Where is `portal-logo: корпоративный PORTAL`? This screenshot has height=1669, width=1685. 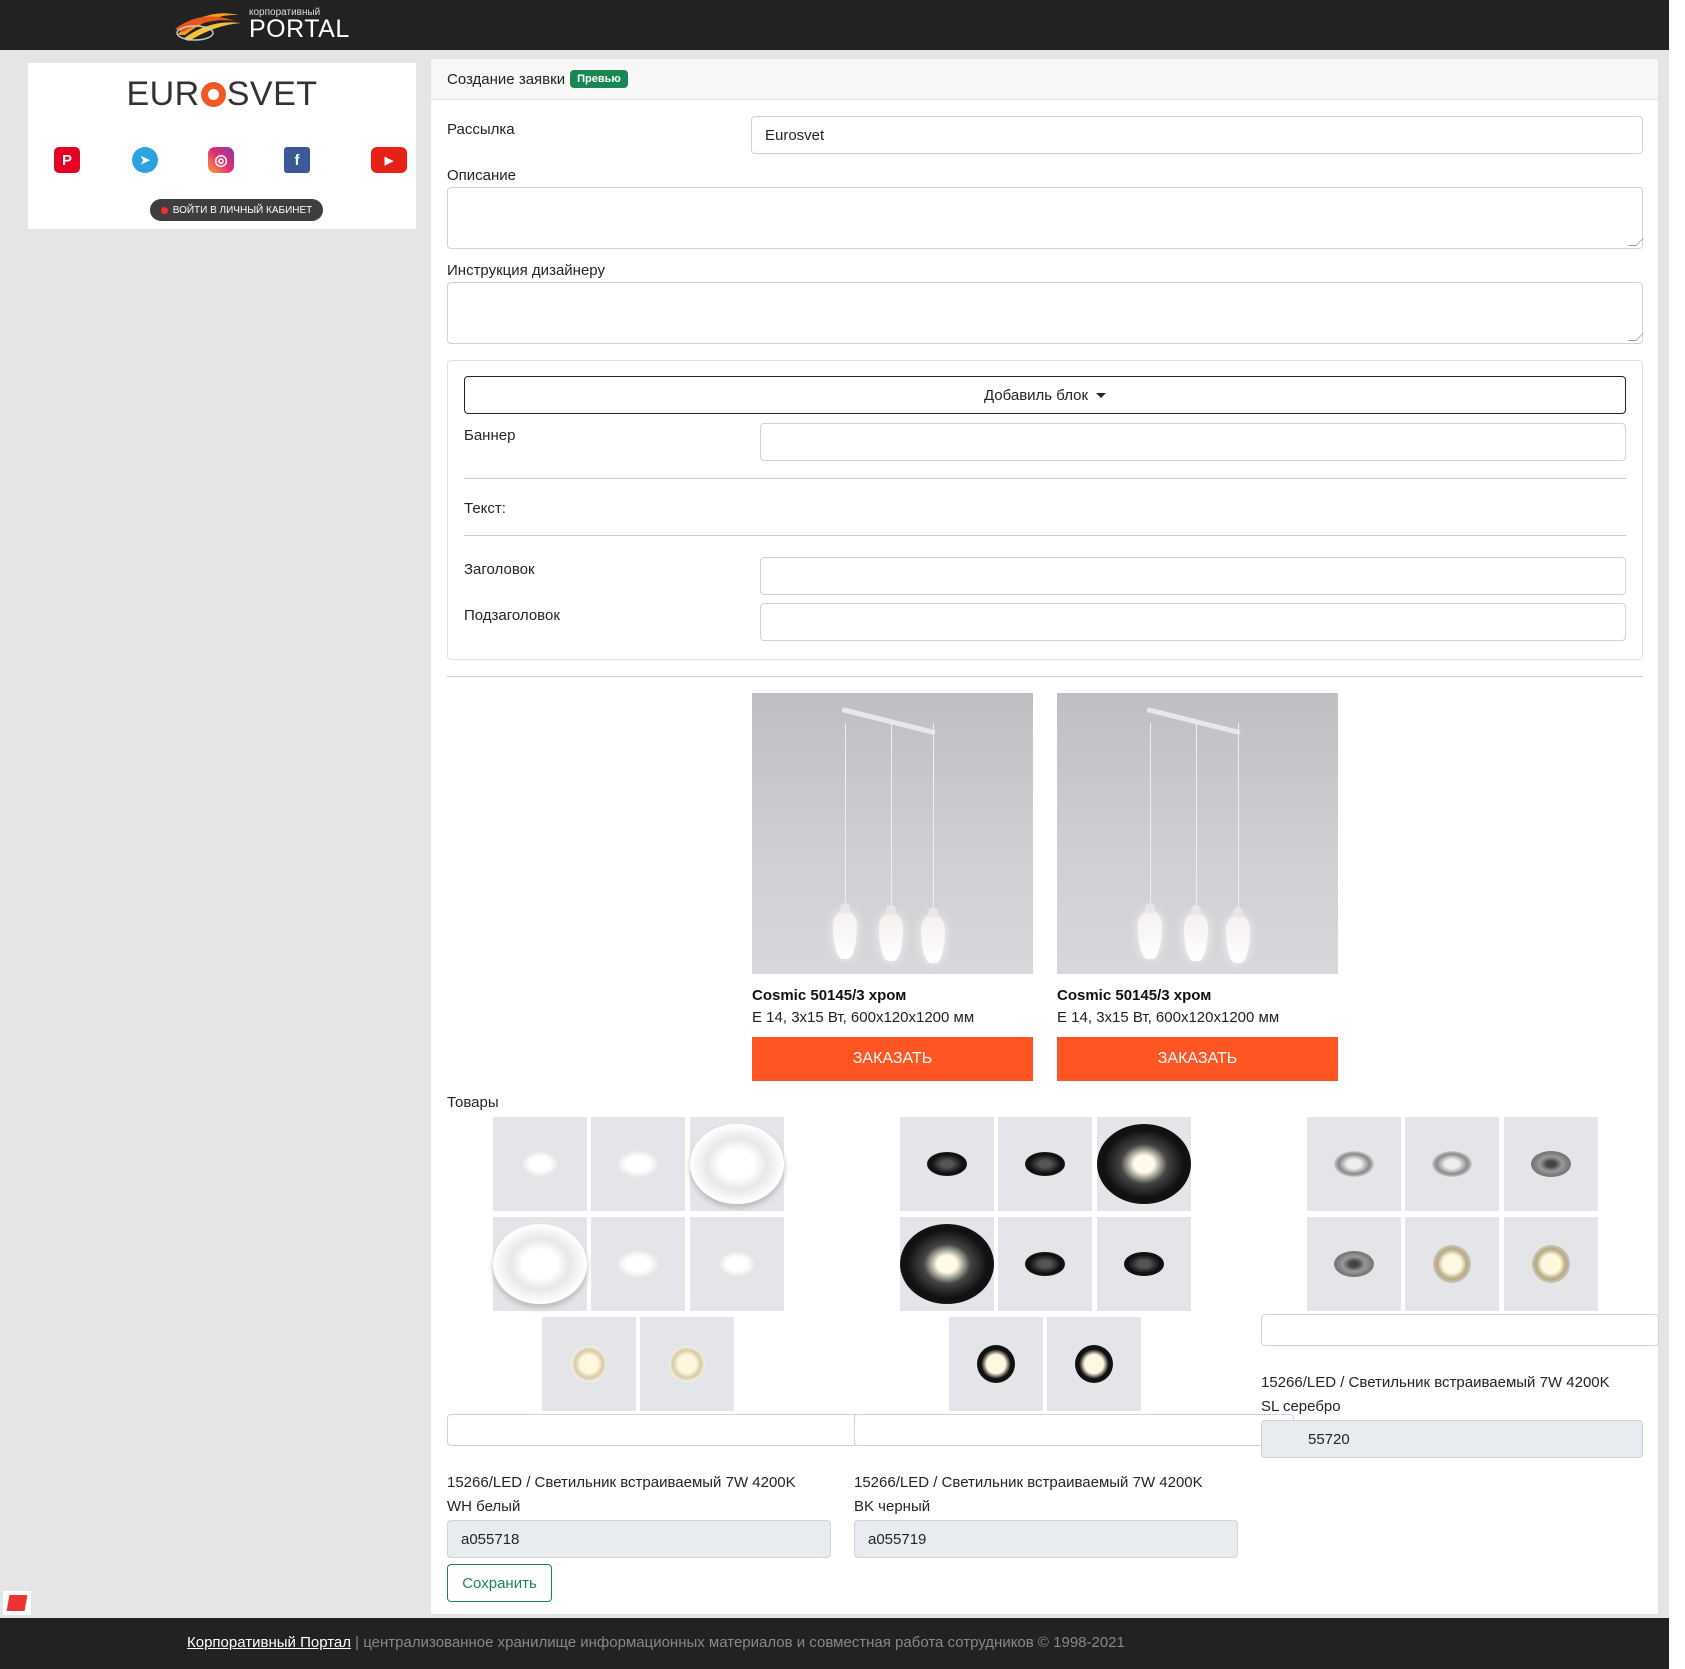 portal-logo: корпоративный PORTAL is located at coordinates (261, 25).